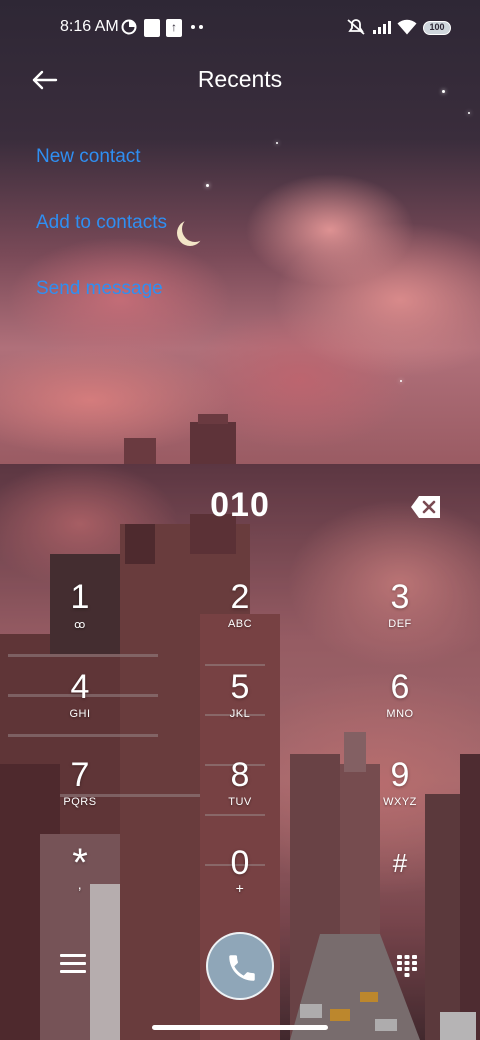  Describe the element at coordinates (240, 888) in the screenshot. I see `key-letters: +` at that location.